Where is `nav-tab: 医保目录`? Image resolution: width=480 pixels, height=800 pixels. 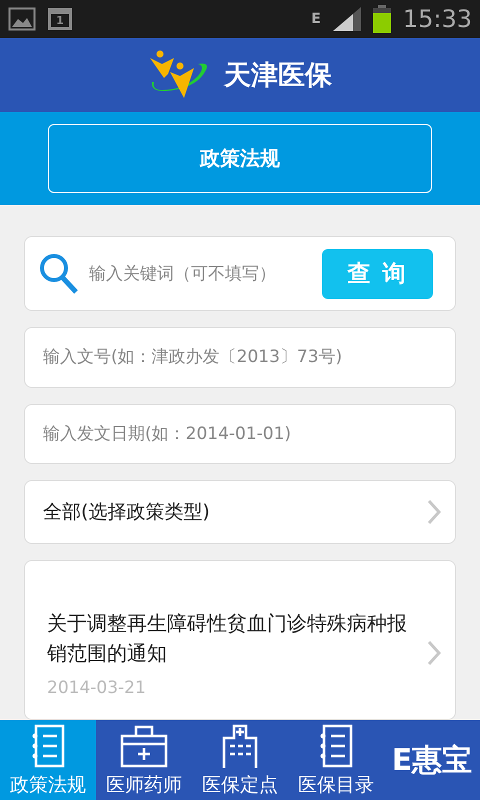
nav-tab: 医保目录 is located at coordinates (336, 760).